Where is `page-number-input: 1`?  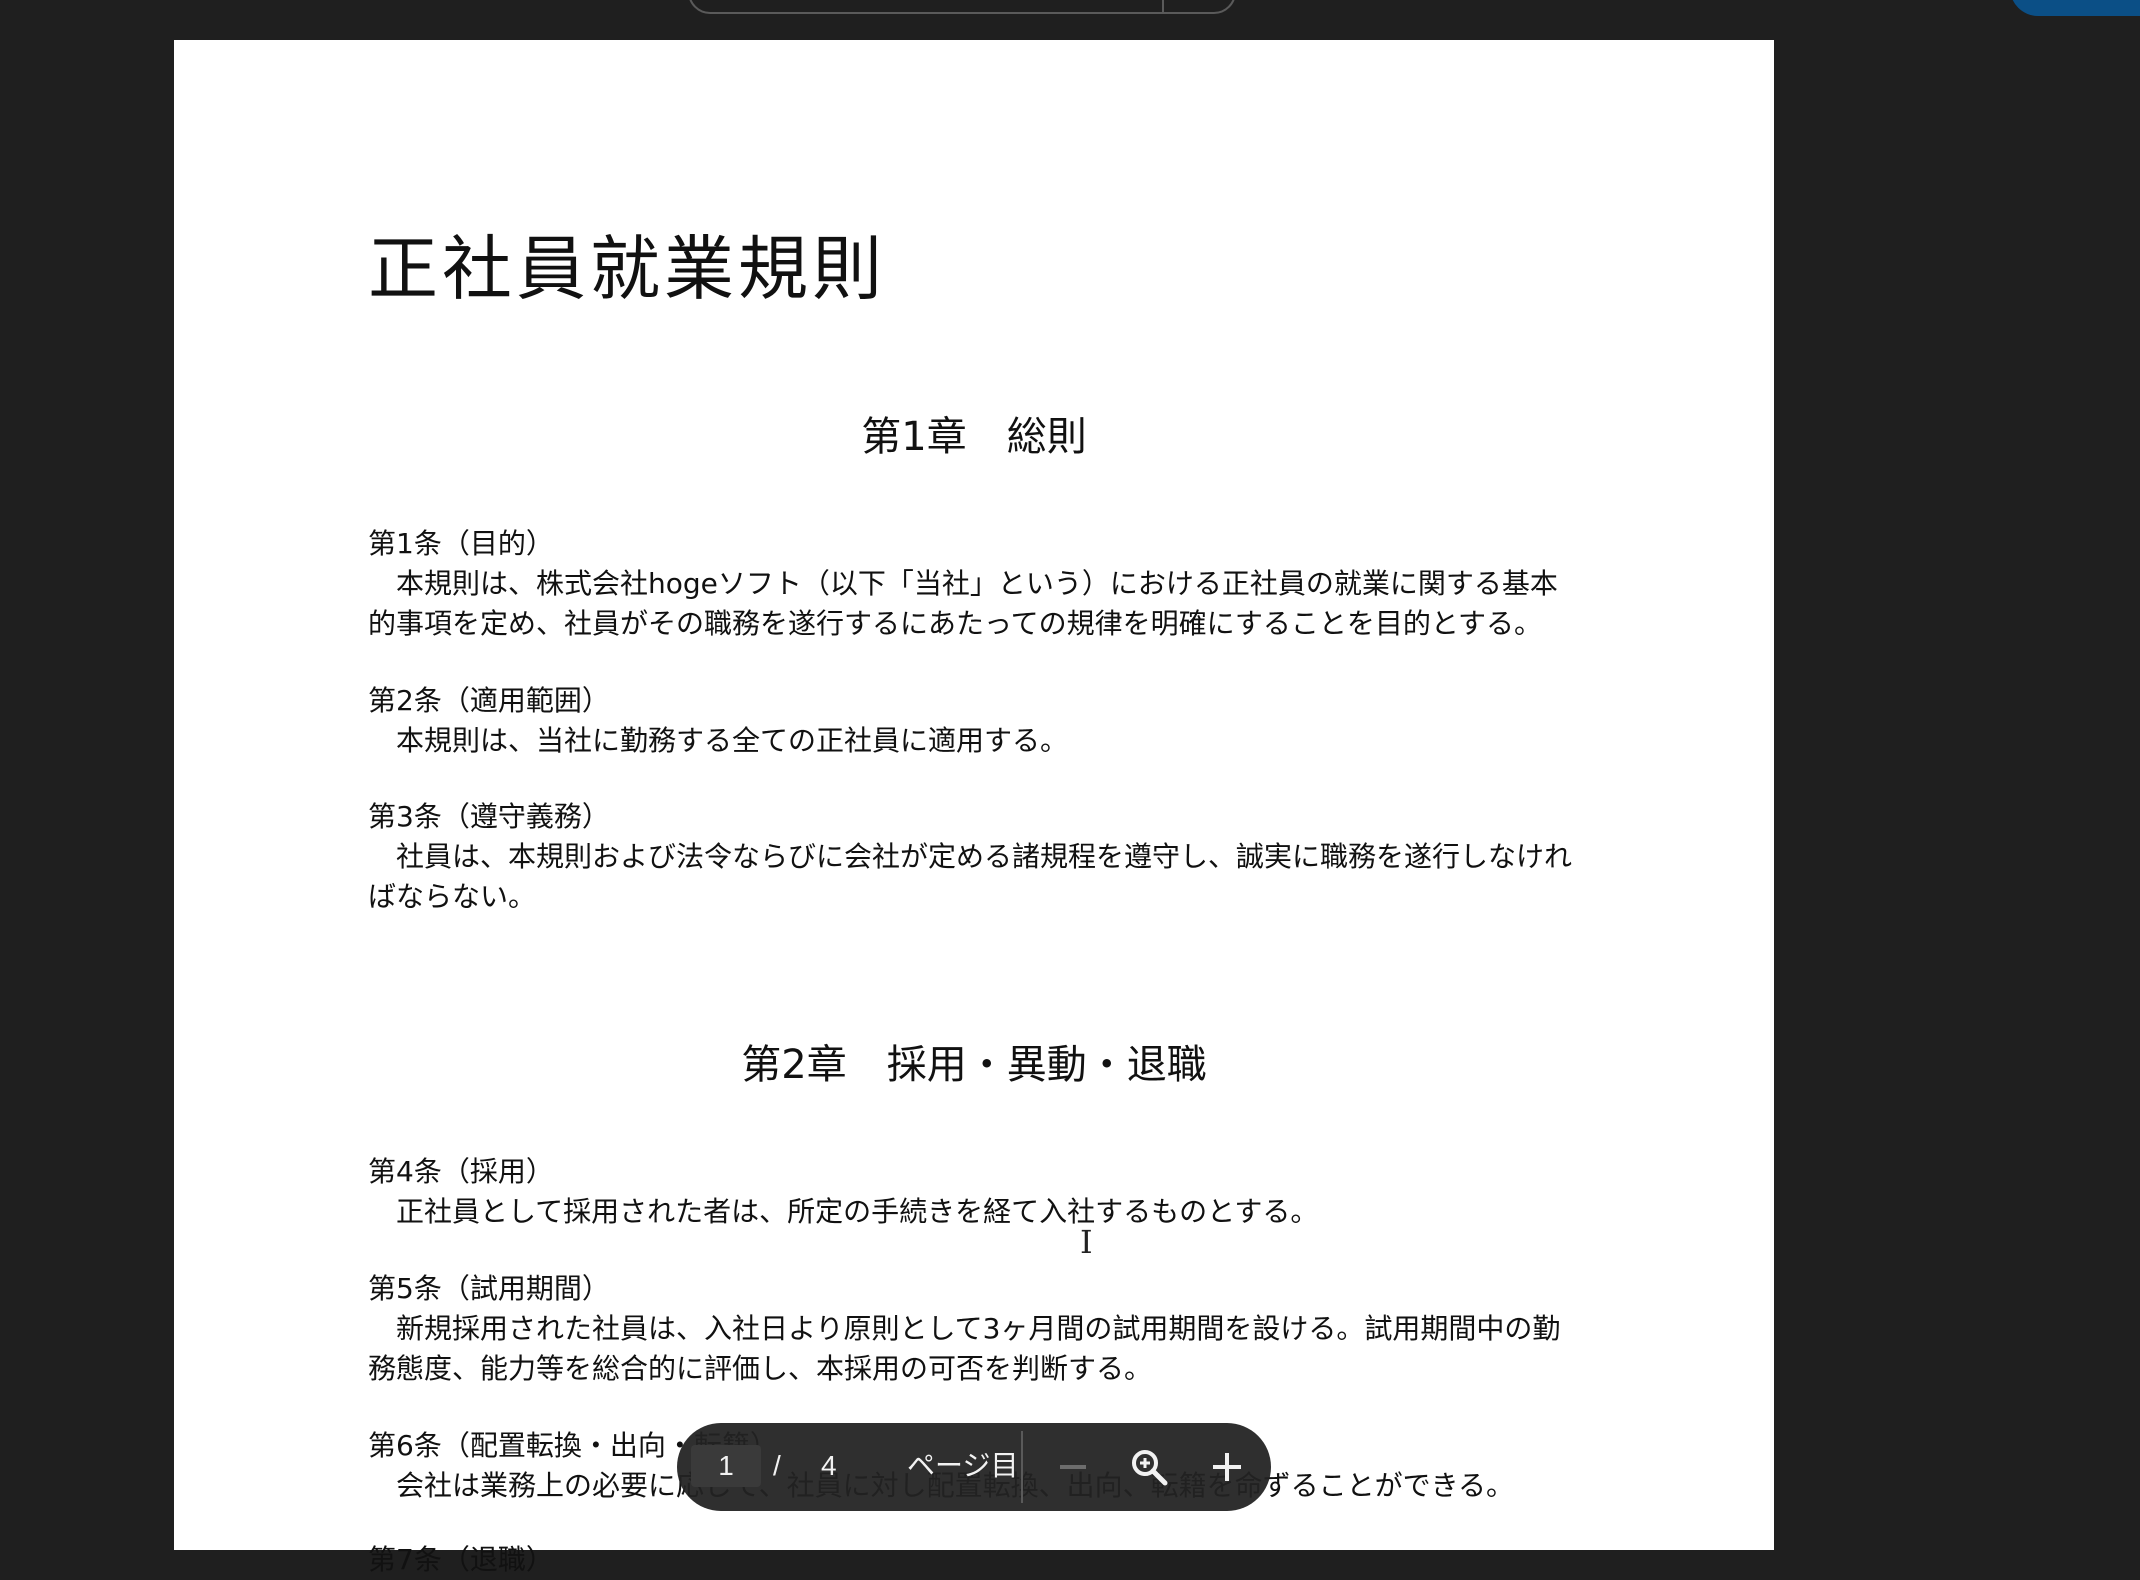 page-number-input: 1 is located at coordinates (726, 1466).